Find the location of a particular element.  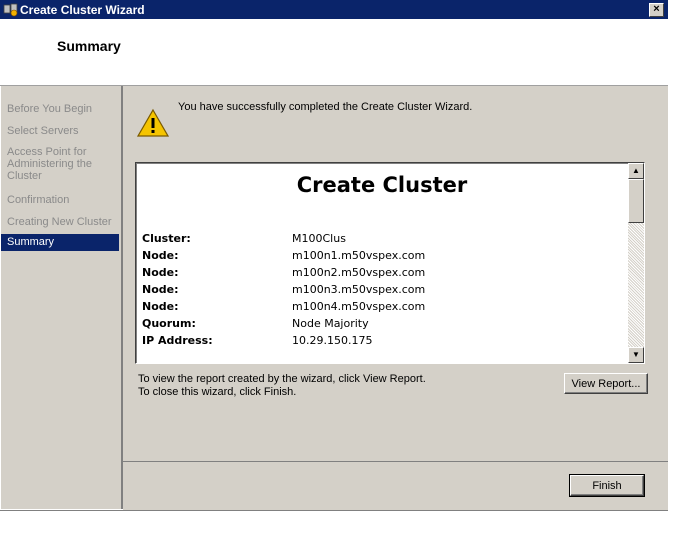

report-value: m100n1.m50vspex.com is located at coordinates (359, 255).